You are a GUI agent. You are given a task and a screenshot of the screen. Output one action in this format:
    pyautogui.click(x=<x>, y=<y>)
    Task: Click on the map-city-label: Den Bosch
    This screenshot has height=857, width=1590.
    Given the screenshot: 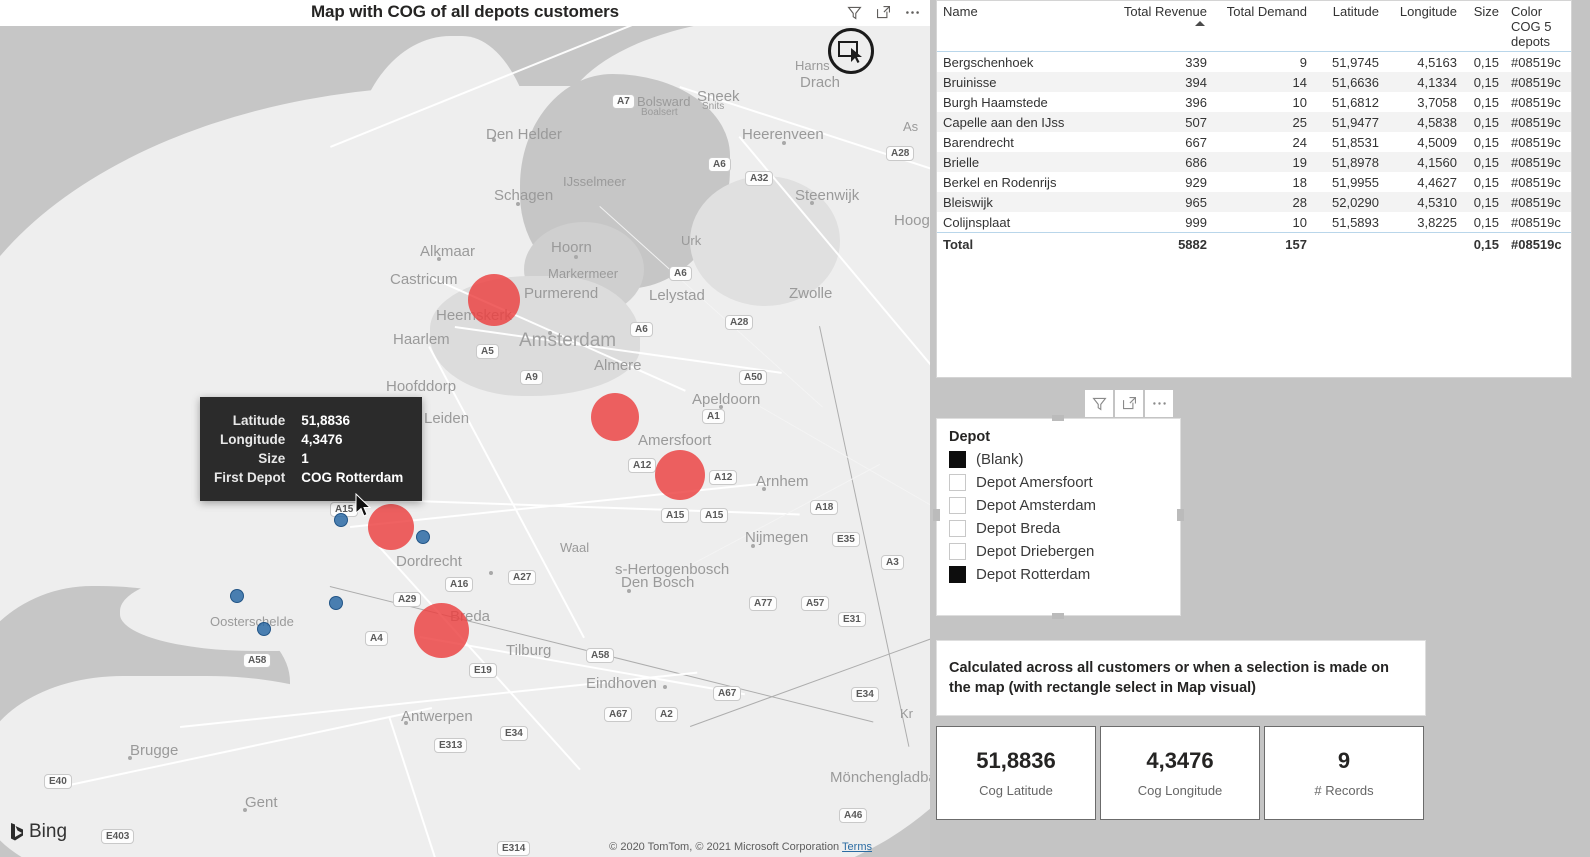 What is the action you would take?
    pyautogui.click(x=658, y=582)
    